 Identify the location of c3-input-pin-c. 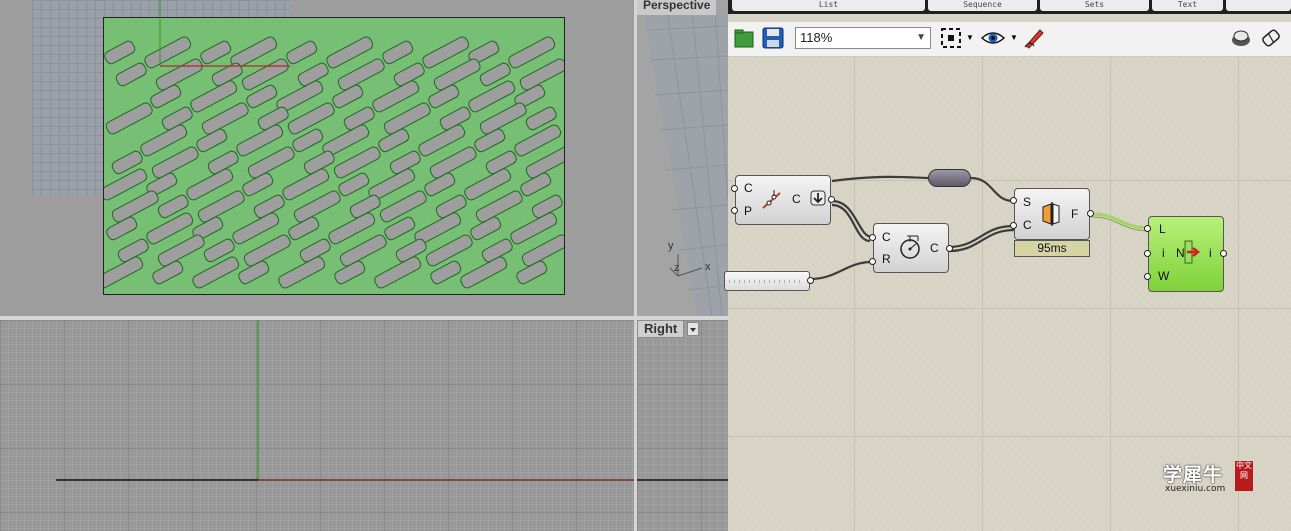
(1013, 225).